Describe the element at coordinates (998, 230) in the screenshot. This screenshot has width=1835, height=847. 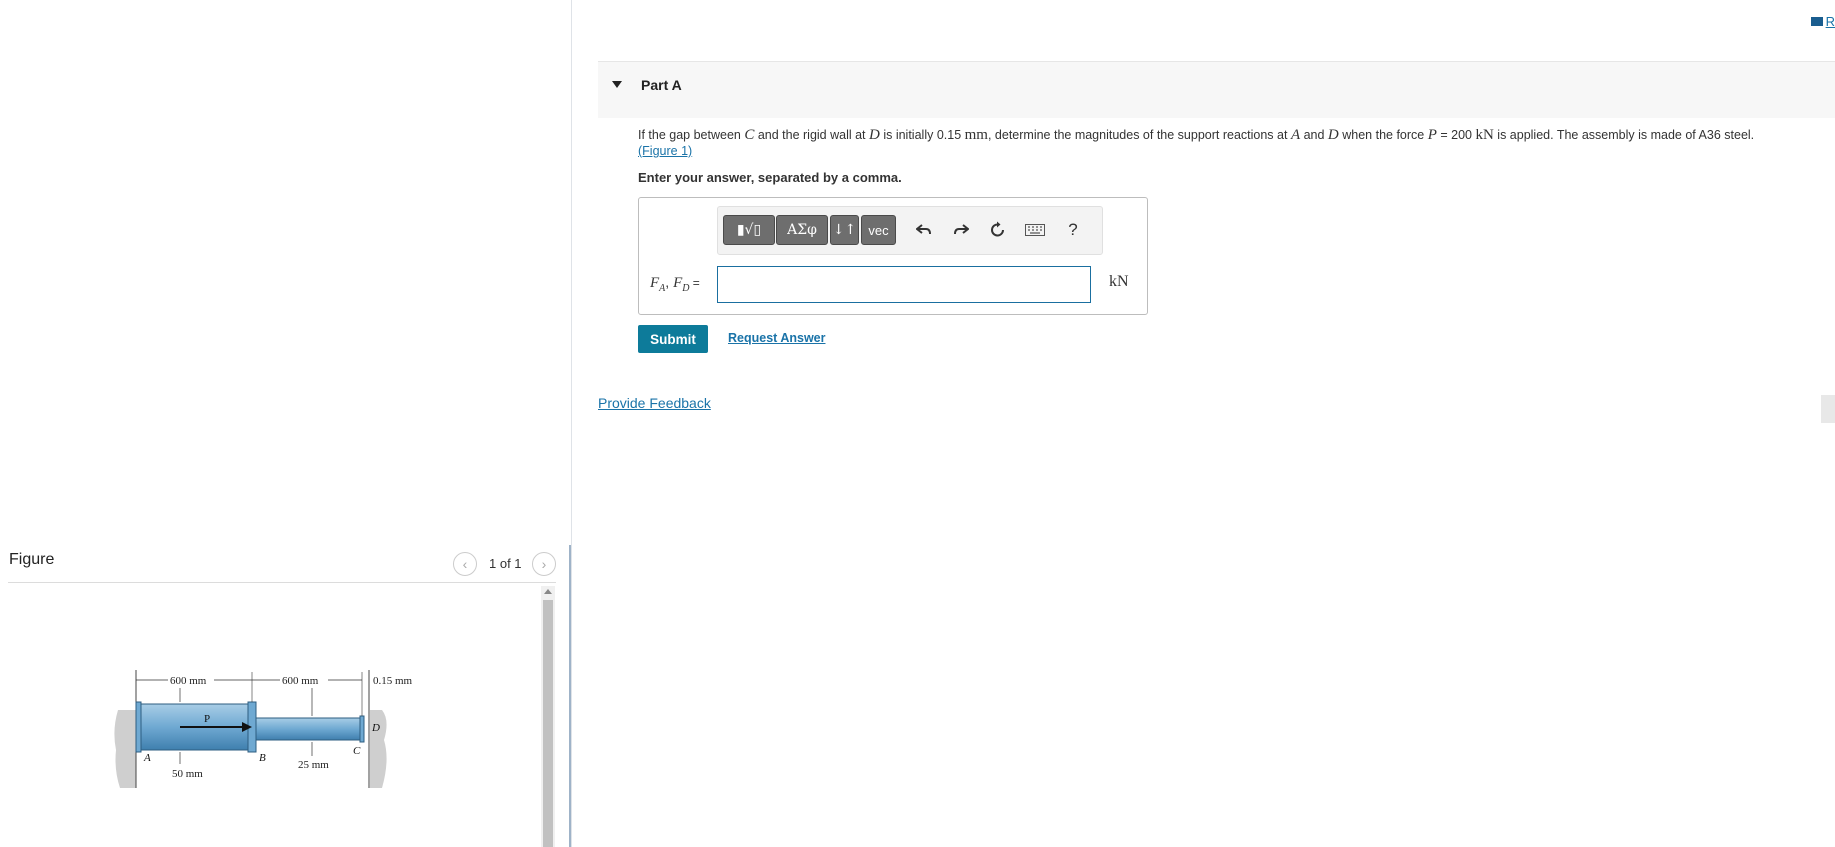
I see `reset-icon` at that location.